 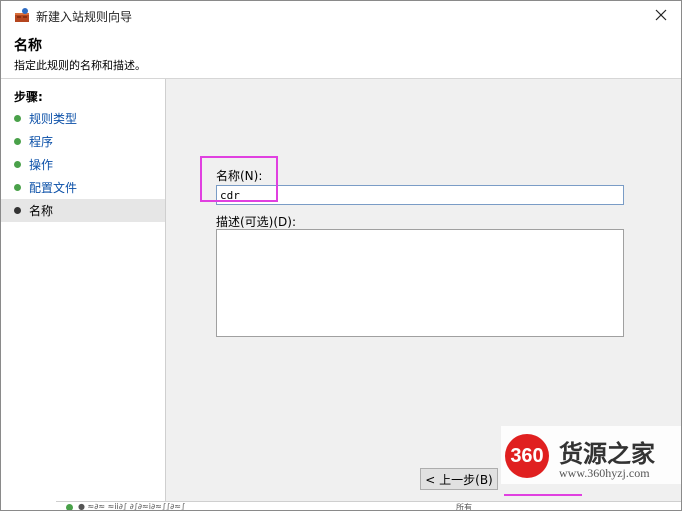 I want to click on background-window-strip: ● ≈∂≈ ≈ii∂∫ ∂∫∂≈i∂≈∫∫∂≈∫ 所有, so click(x=368, y=506).